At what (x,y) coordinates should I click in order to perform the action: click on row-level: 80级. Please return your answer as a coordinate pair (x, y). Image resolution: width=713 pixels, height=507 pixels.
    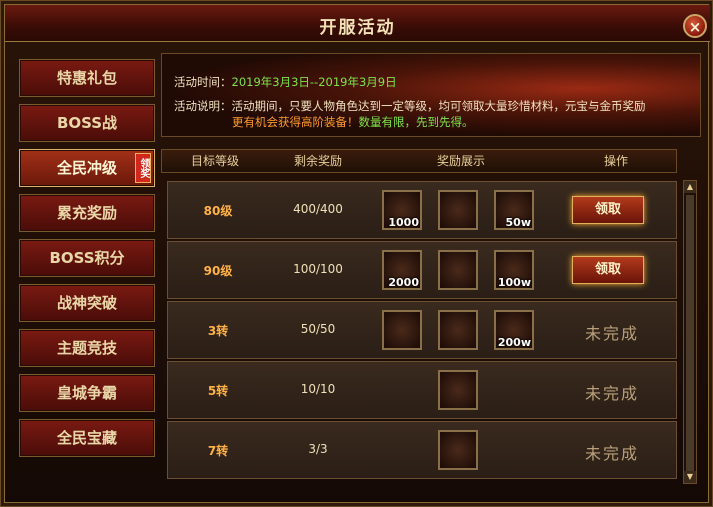
    Looking at the image, I should click on (218, 211).